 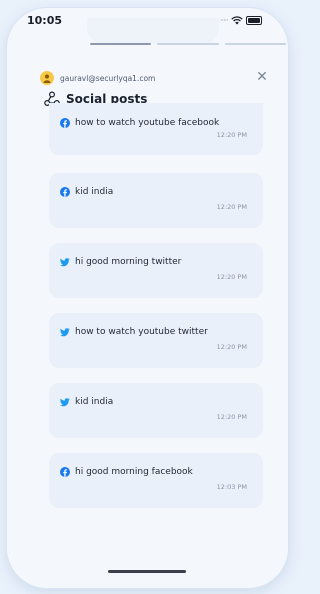 I want to click on status-icons: ·····, so click(x=241, y=20).